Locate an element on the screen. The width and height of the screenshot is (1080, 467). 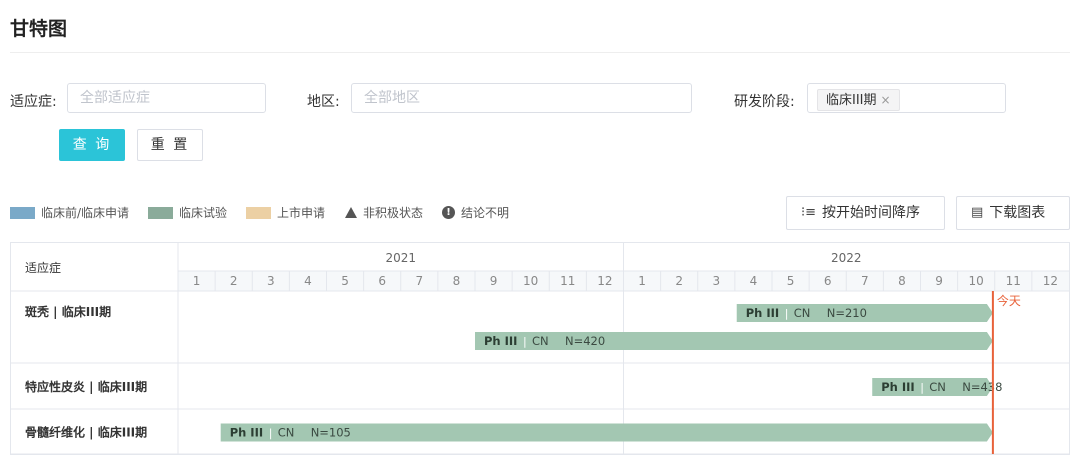
tag-close-icon: × is located at coordinates (886, 100).